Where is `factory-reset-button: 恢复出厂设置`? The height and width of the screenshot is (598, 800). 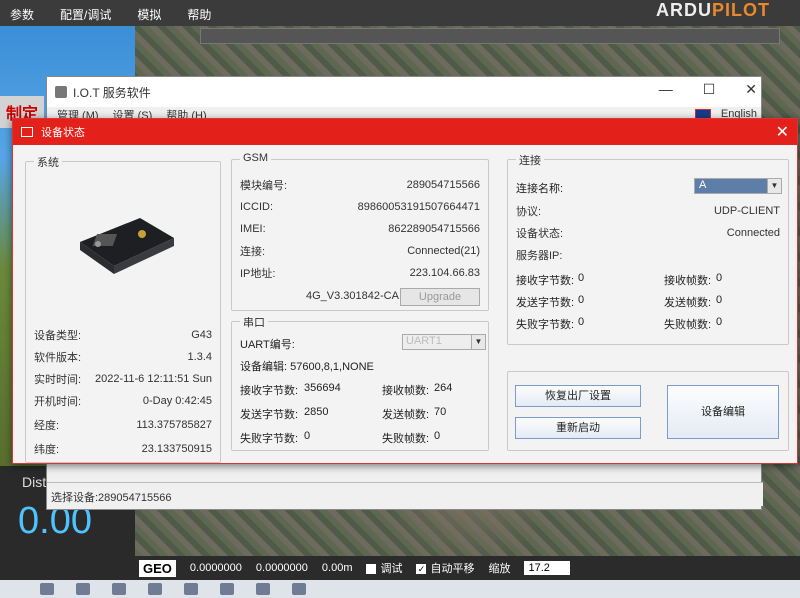
factory-reset-button: 恢复出厂设置 is located at coordinates (578, 396).